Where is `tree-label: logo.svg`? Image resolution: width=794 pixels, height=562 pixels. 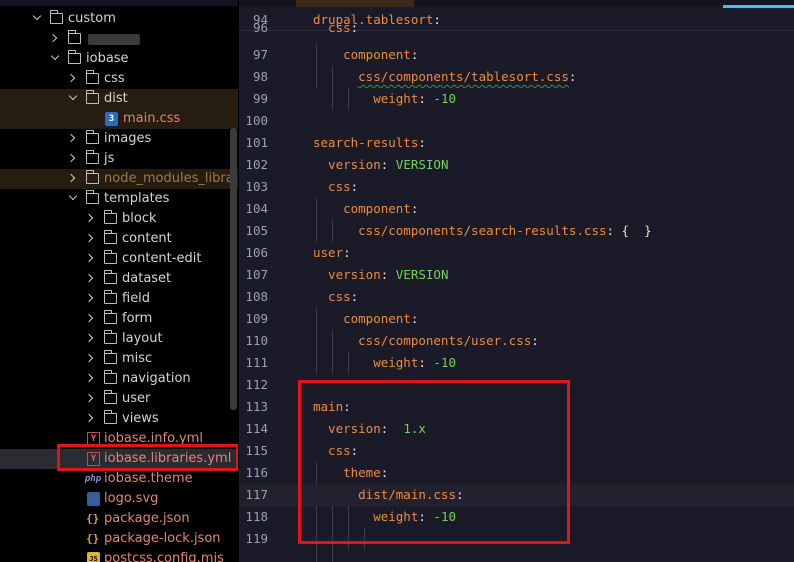 tree-label: logo.svg is located at coordinates (131, 498).